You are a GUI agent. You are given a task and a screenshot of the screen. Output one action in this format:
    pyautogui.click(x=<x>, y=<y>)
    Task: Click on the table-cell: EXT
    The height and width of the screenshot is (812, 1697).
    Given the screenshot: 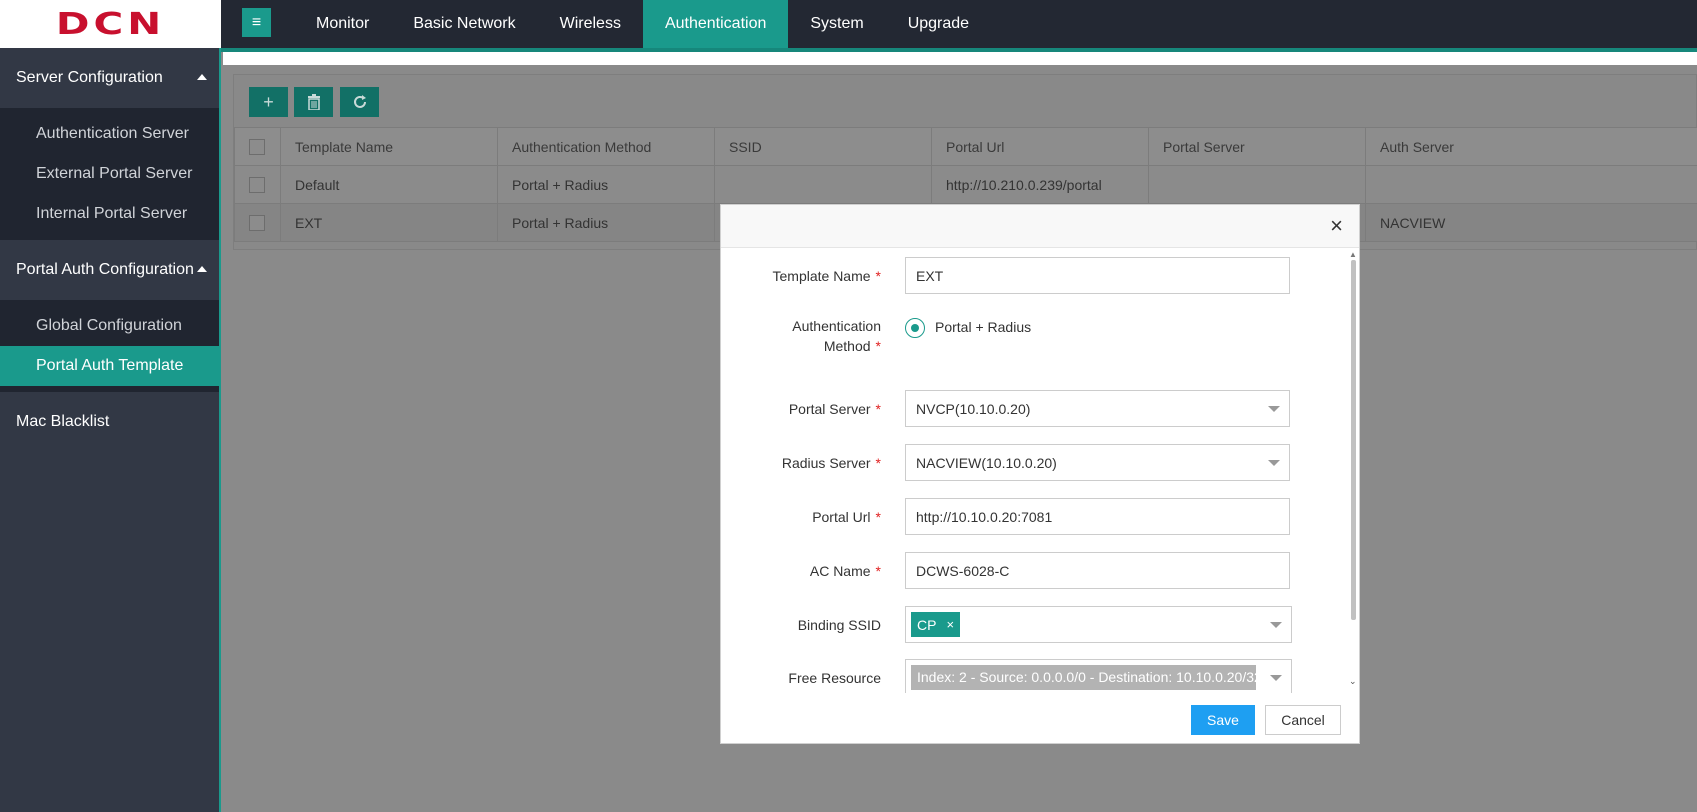 What is the action you would take?
    pyautogui.click(x=389, y=222)
    